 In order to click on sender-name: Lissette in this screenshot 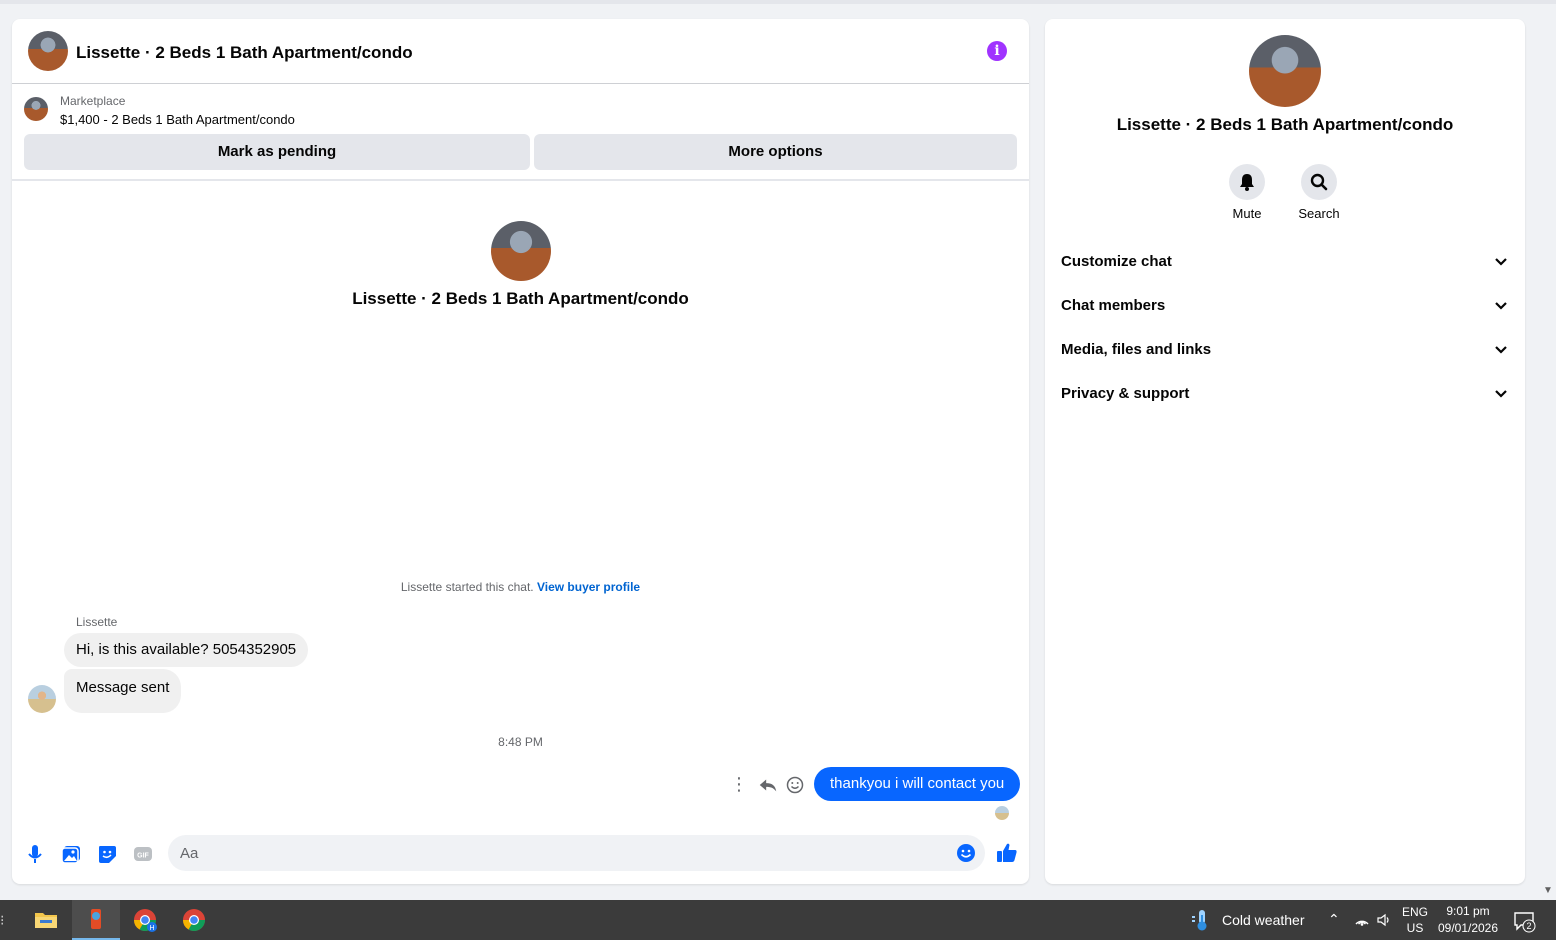, I will do `click(97, 622)`.